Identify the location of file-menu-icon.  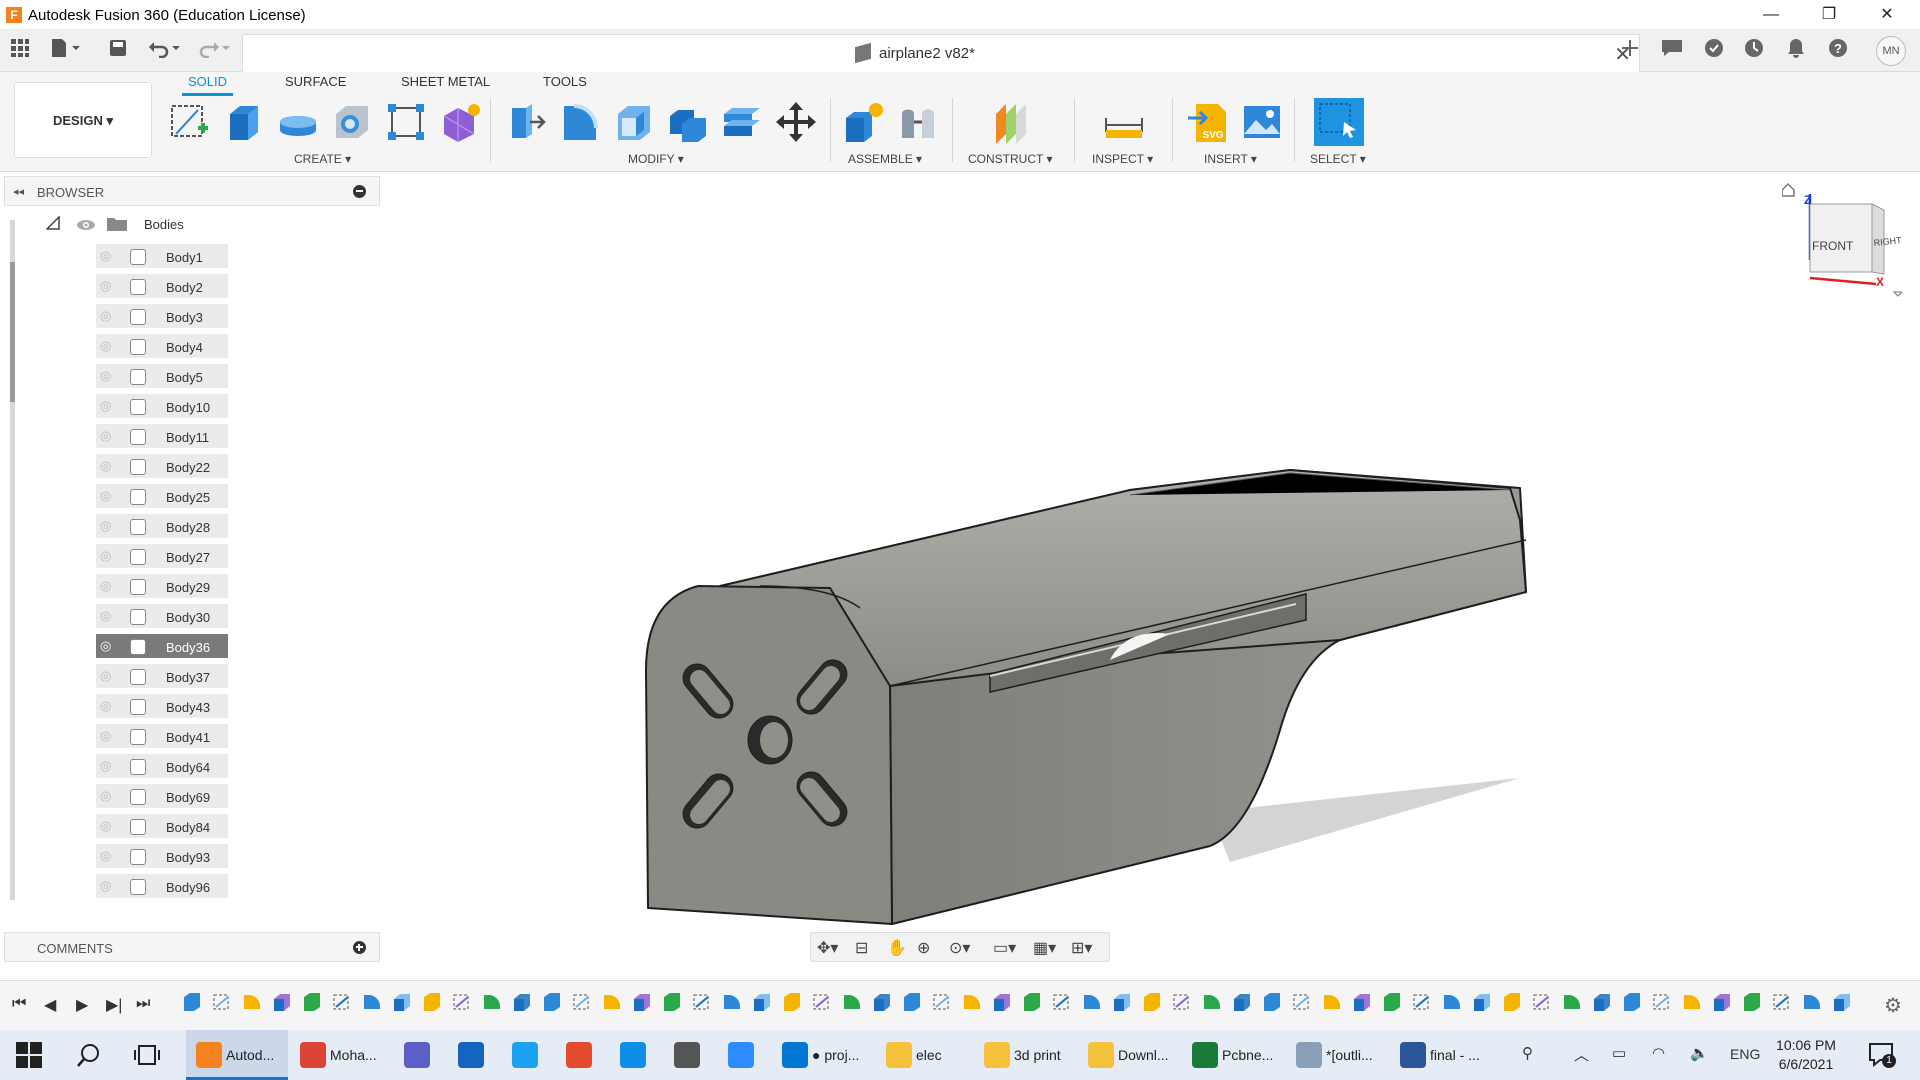
(65, 51).